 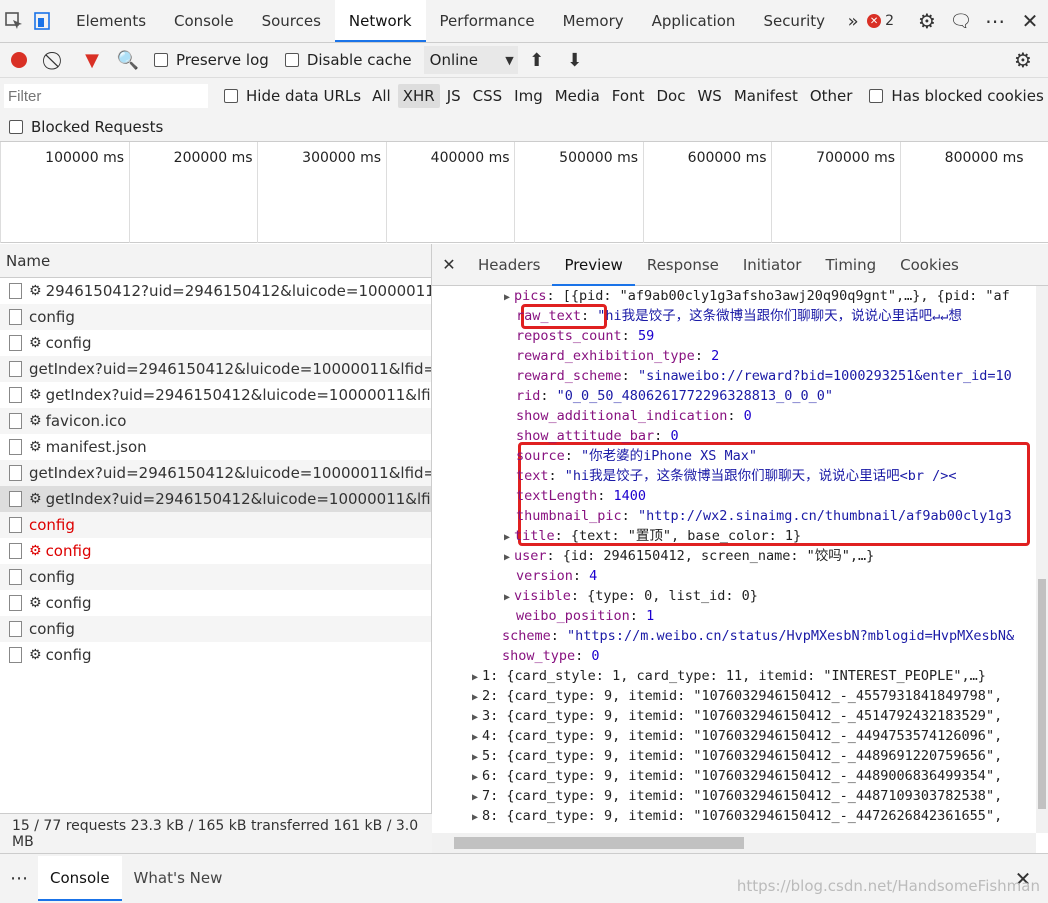 What do you see at coordinates (874, 21) in the screenshot?
I see `error-icon: ✕` at bounding box center [874, 21].